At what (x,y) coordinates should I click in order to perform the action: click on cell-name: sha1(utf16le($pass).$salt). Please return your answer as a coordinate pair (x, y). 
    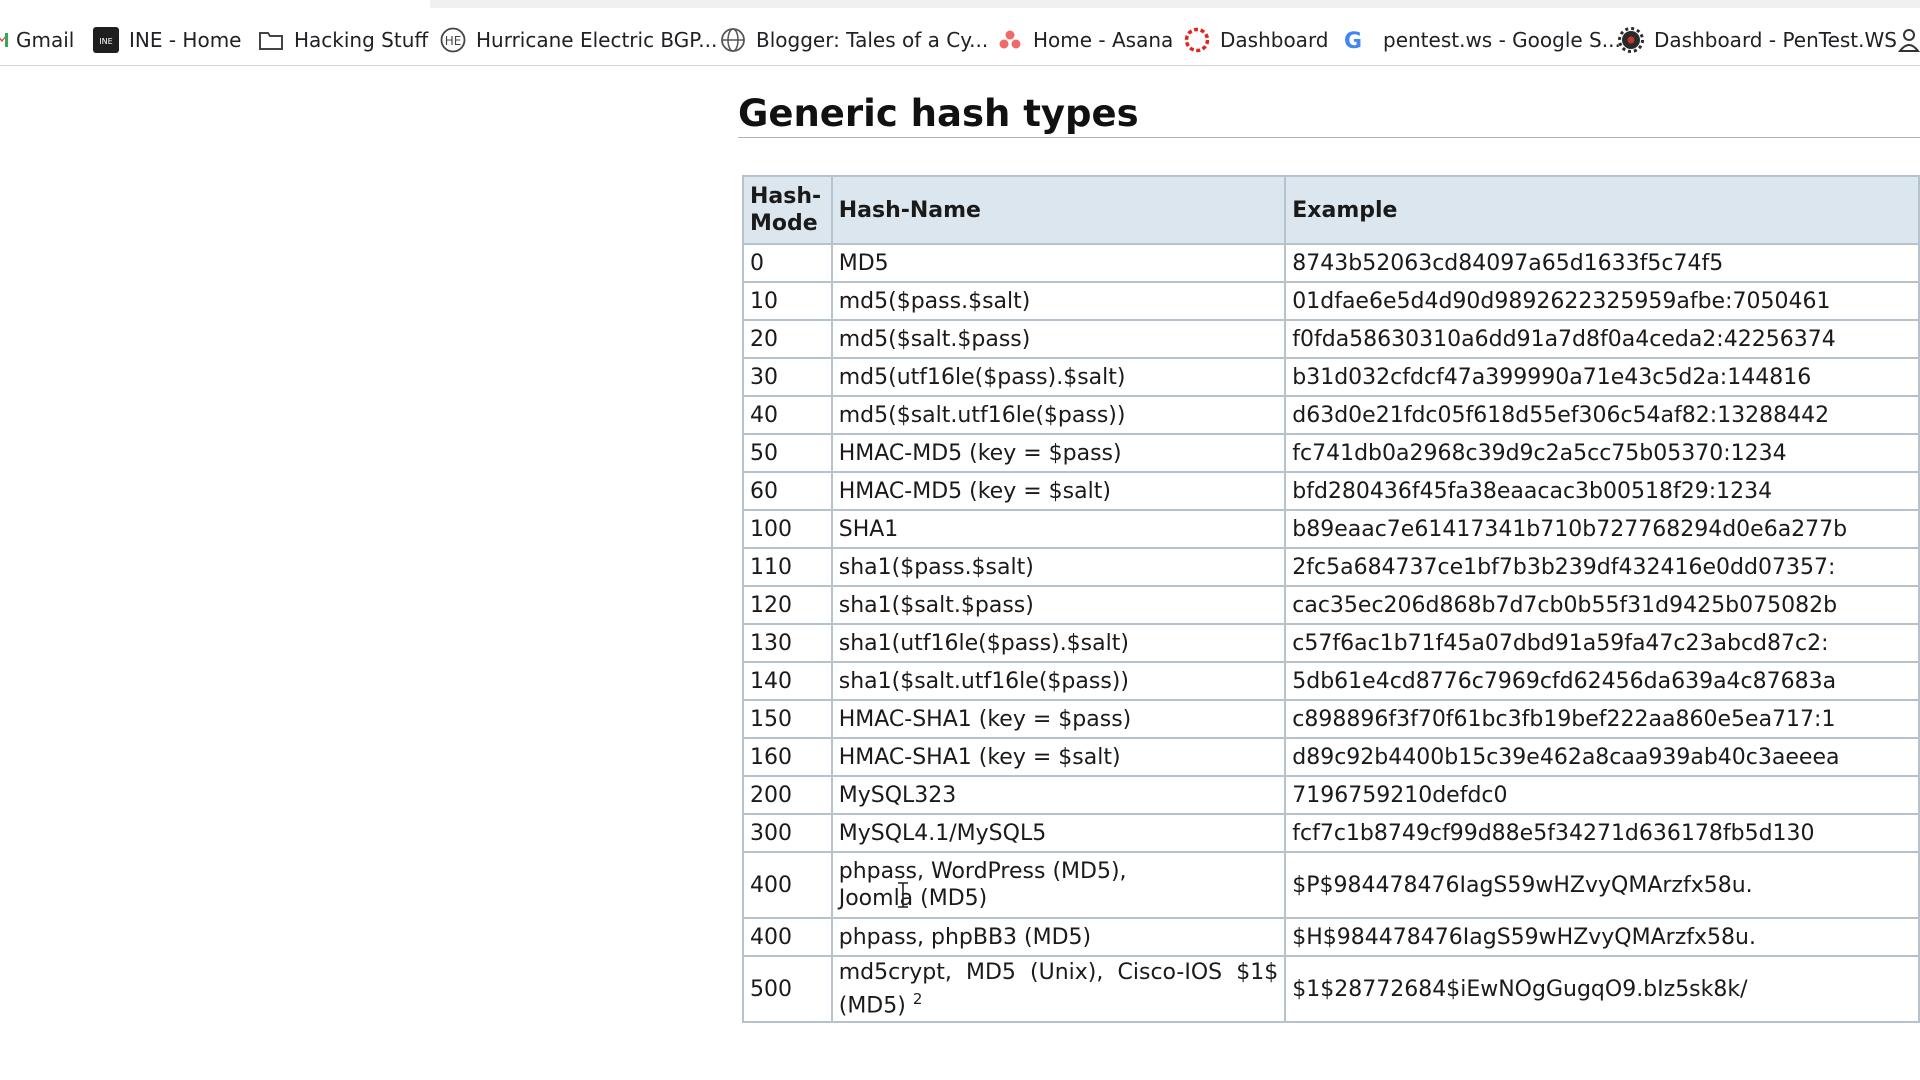
    Looking at the image, I should click on (1058, 643).